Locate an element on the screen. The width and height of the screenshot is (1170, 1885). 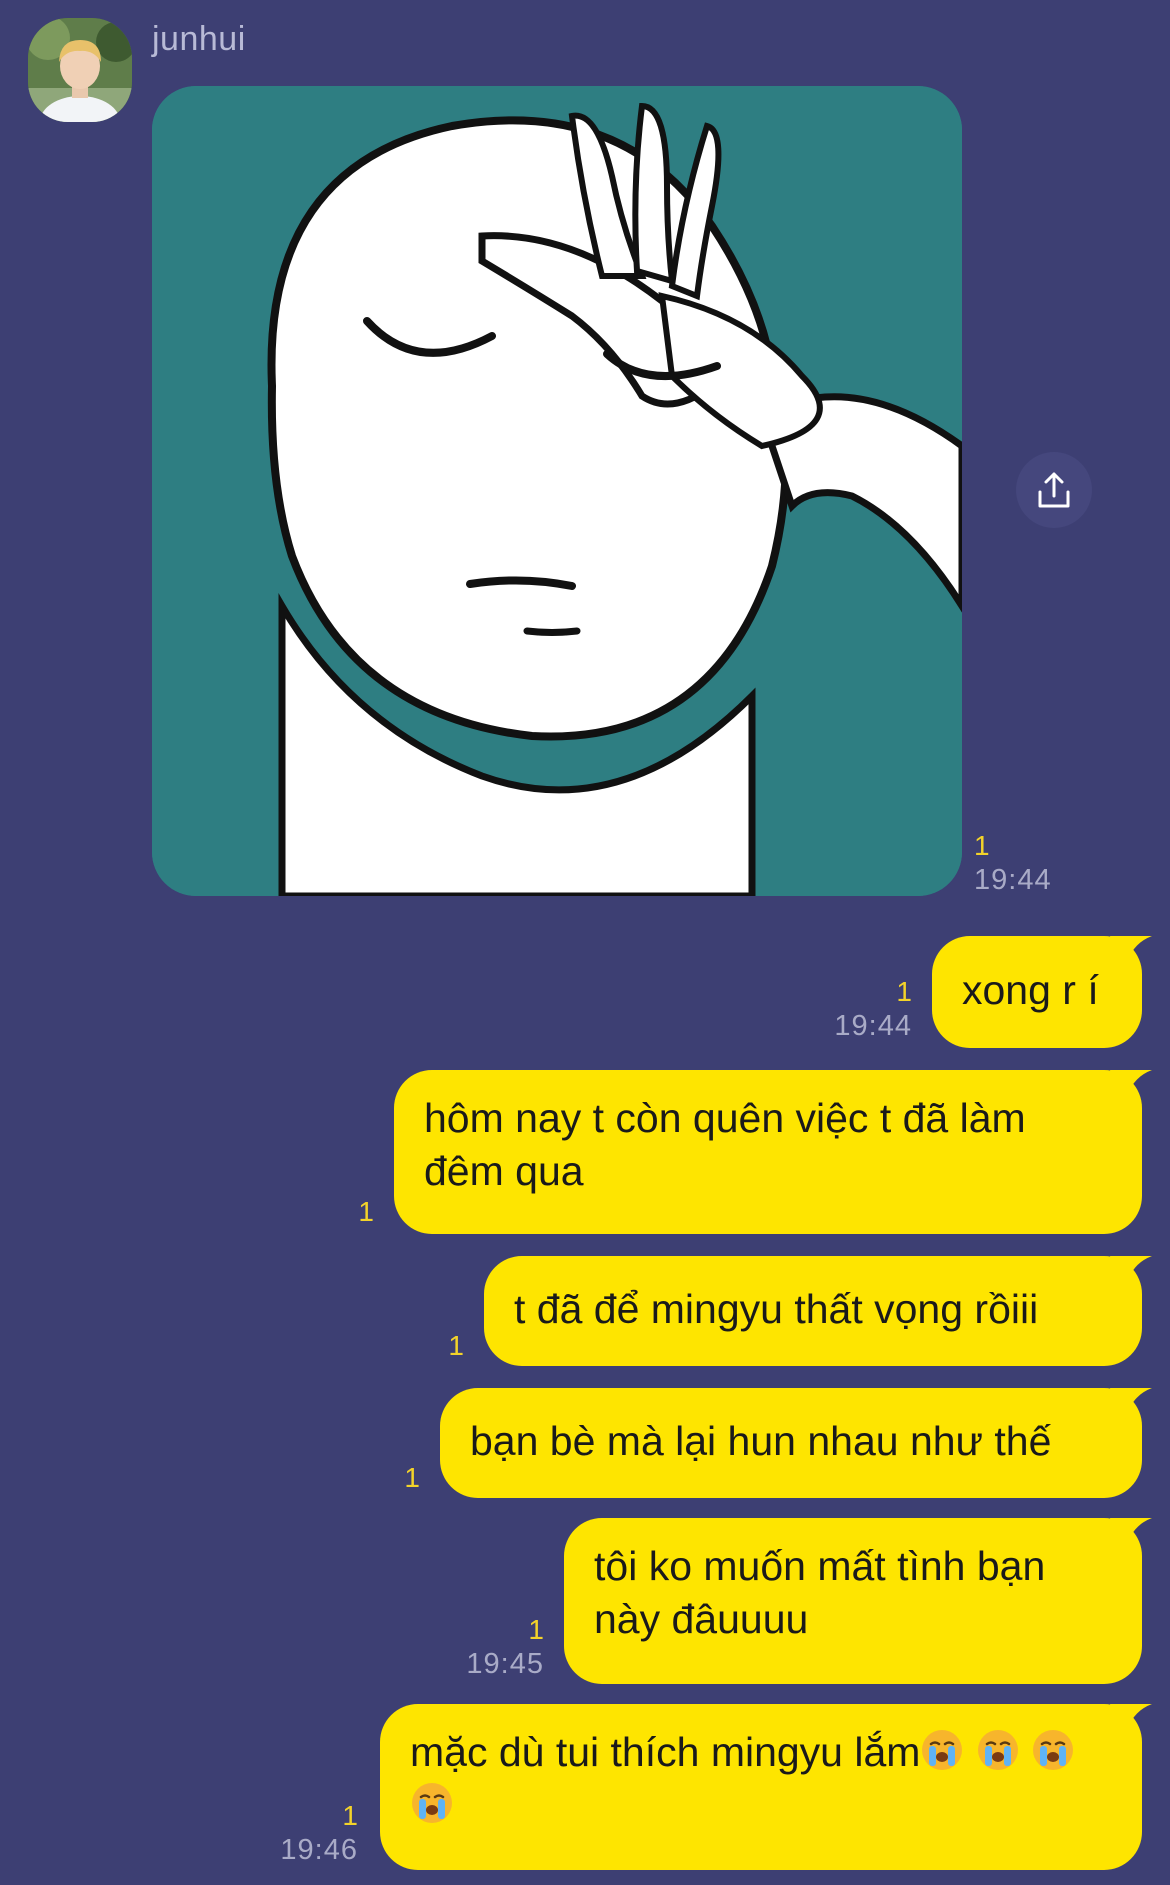
message-bubble: bạn bè mà lại hun nhau như thế is located at coordinates (796, 1443).